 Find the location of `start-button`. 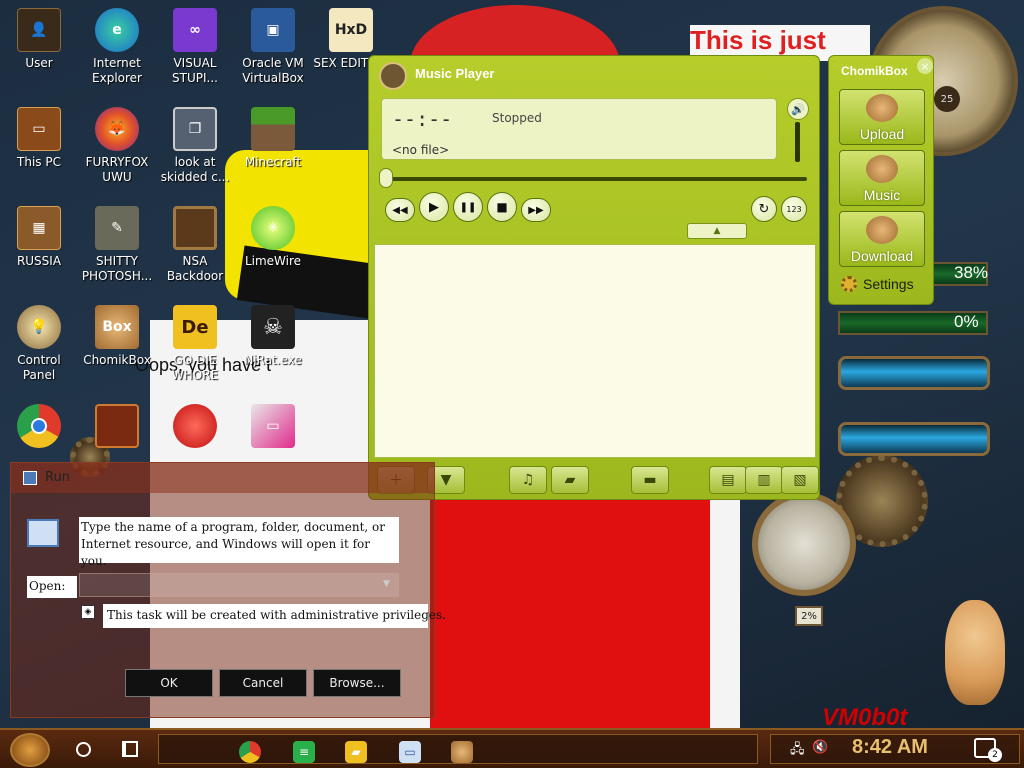

start-button is located at coordinates (30, 750).